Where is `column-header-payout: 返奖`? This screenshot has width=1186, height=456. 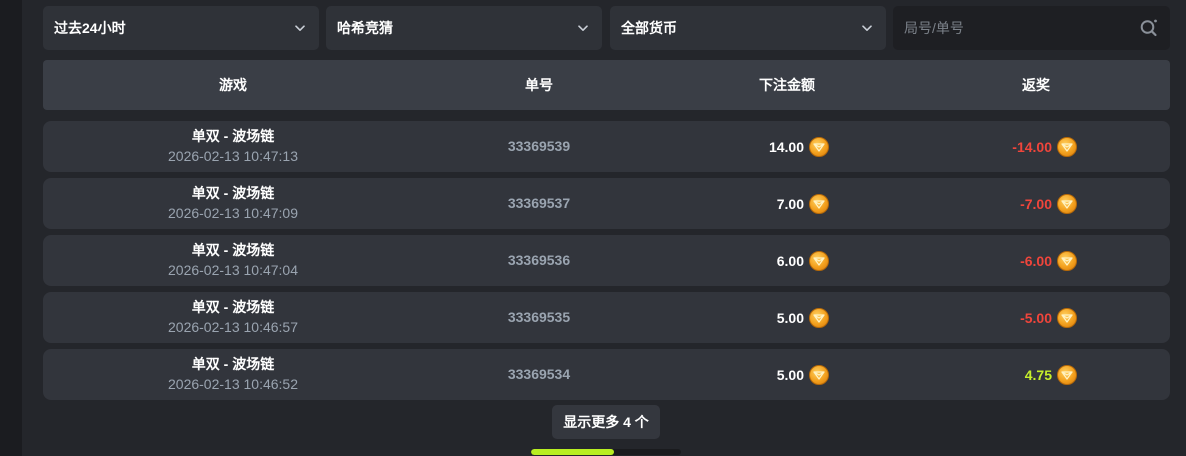 column-header-payout: 返奖 is located at coordinates (1036, 85).